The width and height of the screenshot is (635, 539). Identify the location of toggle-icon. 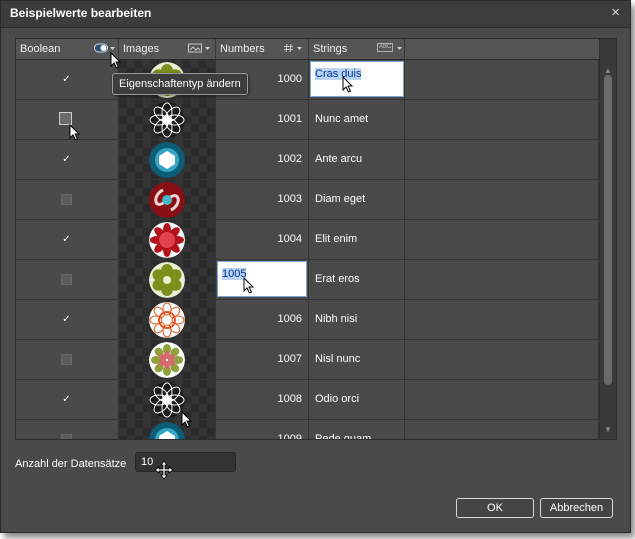
(105, 49).